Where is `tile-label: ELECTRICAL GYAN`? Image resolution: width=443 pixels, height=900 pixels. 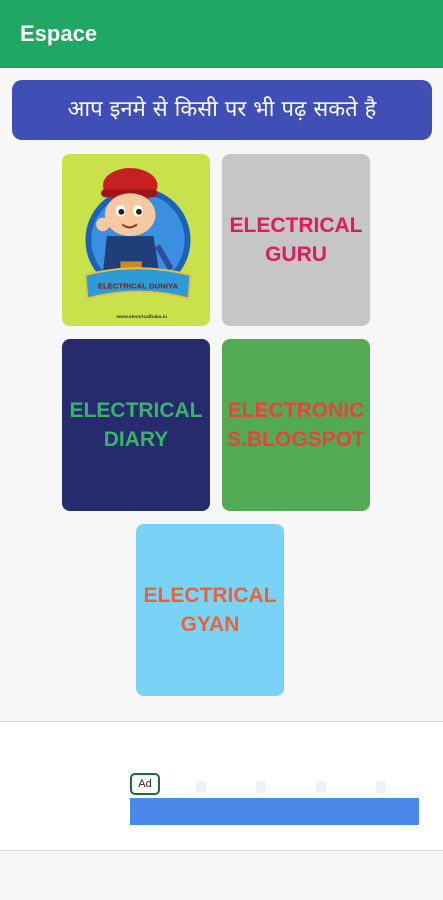 tile-label: ELECTRICAL GYAN is located at coordinates (210, 610).